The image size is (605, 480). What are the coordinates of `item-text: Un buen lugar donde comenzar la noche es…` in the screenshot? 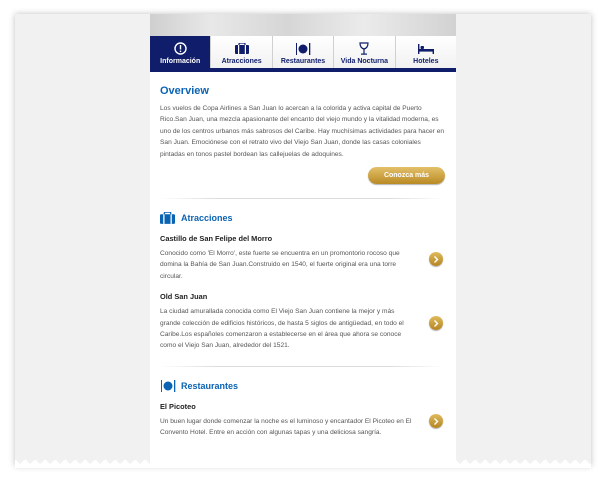 It's located at (286, 427).